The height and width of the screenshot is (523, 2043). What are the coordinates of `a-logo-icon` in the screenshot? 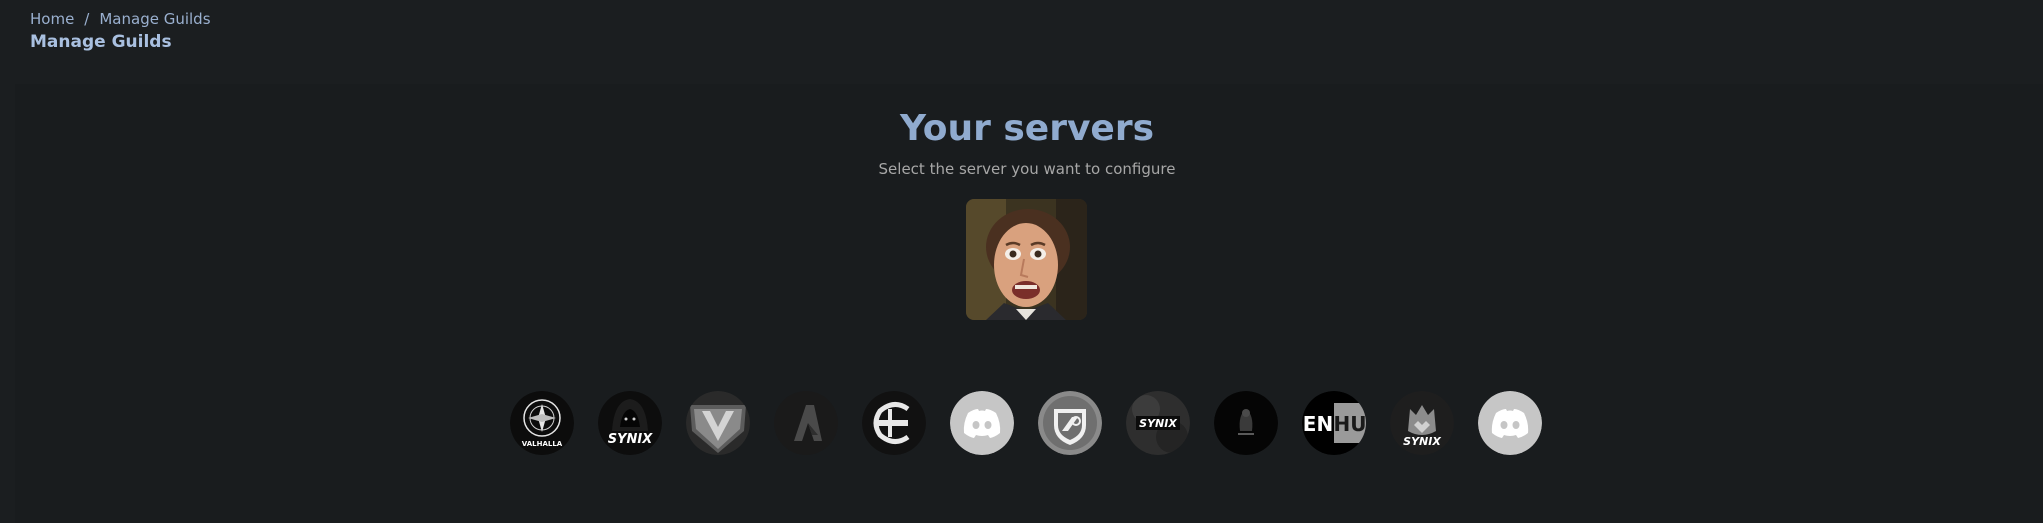 It's located at (806, 423).